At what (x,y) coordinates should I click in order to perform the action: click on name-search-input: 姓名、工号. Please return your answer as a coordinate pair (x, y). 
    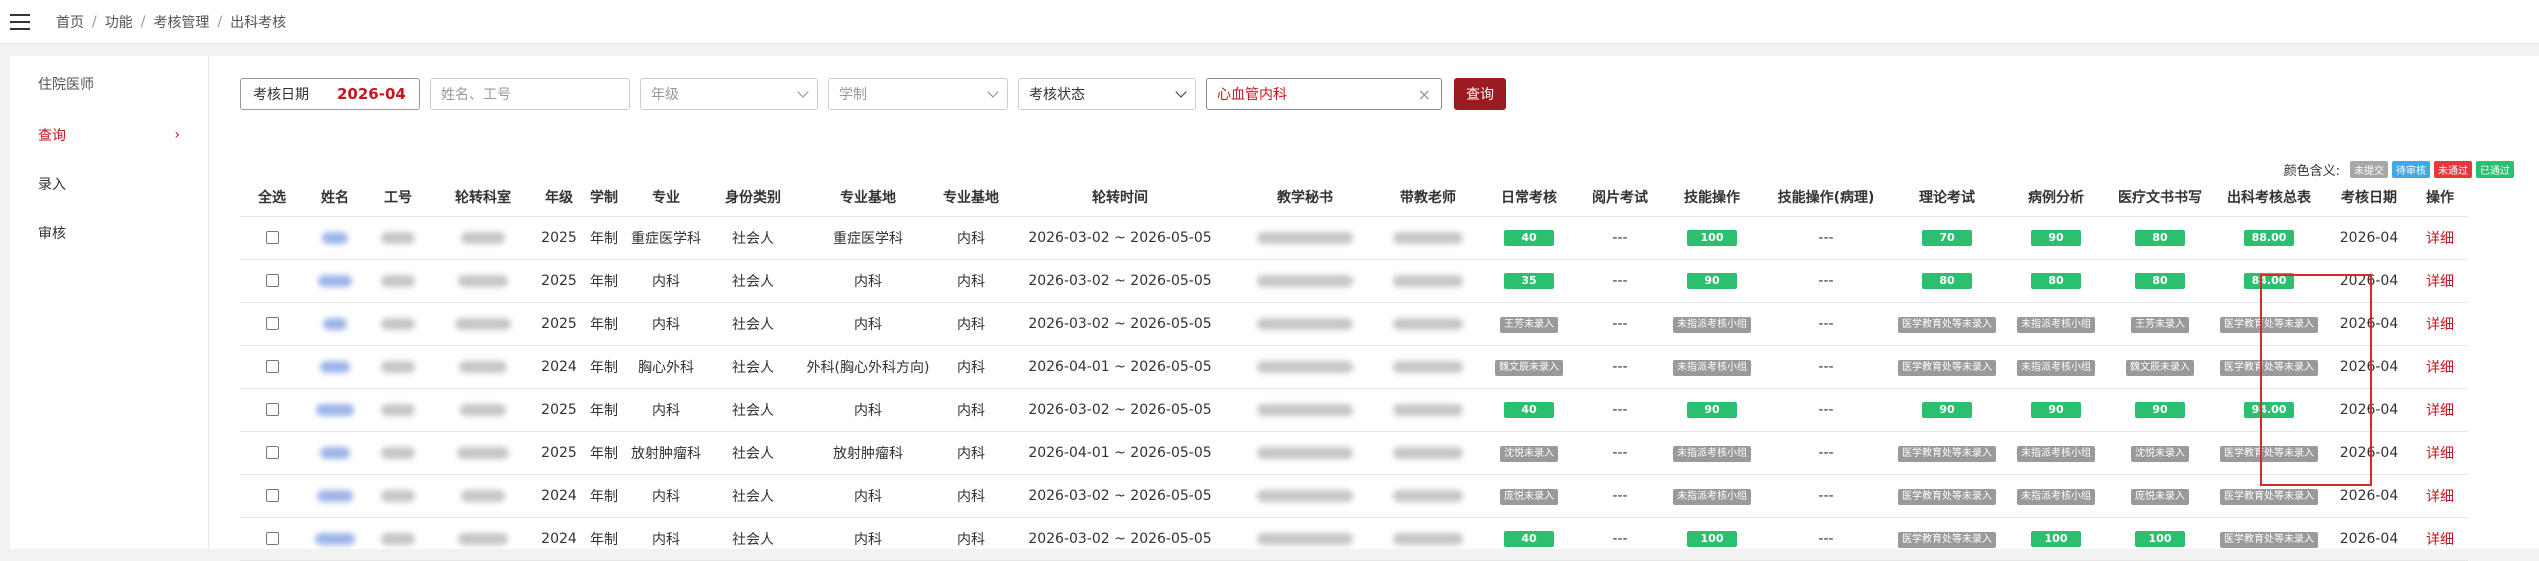
    Looking at the image, I should click on (530, 94).